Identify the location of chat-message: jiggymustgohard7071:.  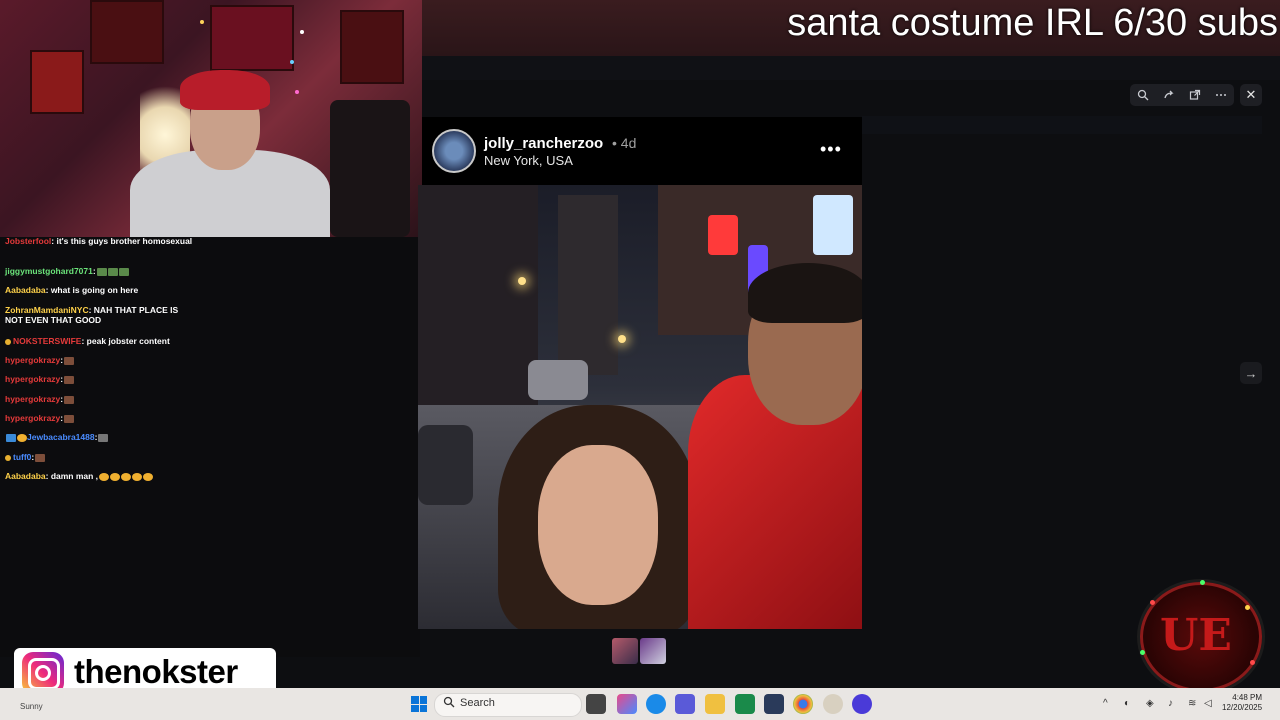
(100, 271).